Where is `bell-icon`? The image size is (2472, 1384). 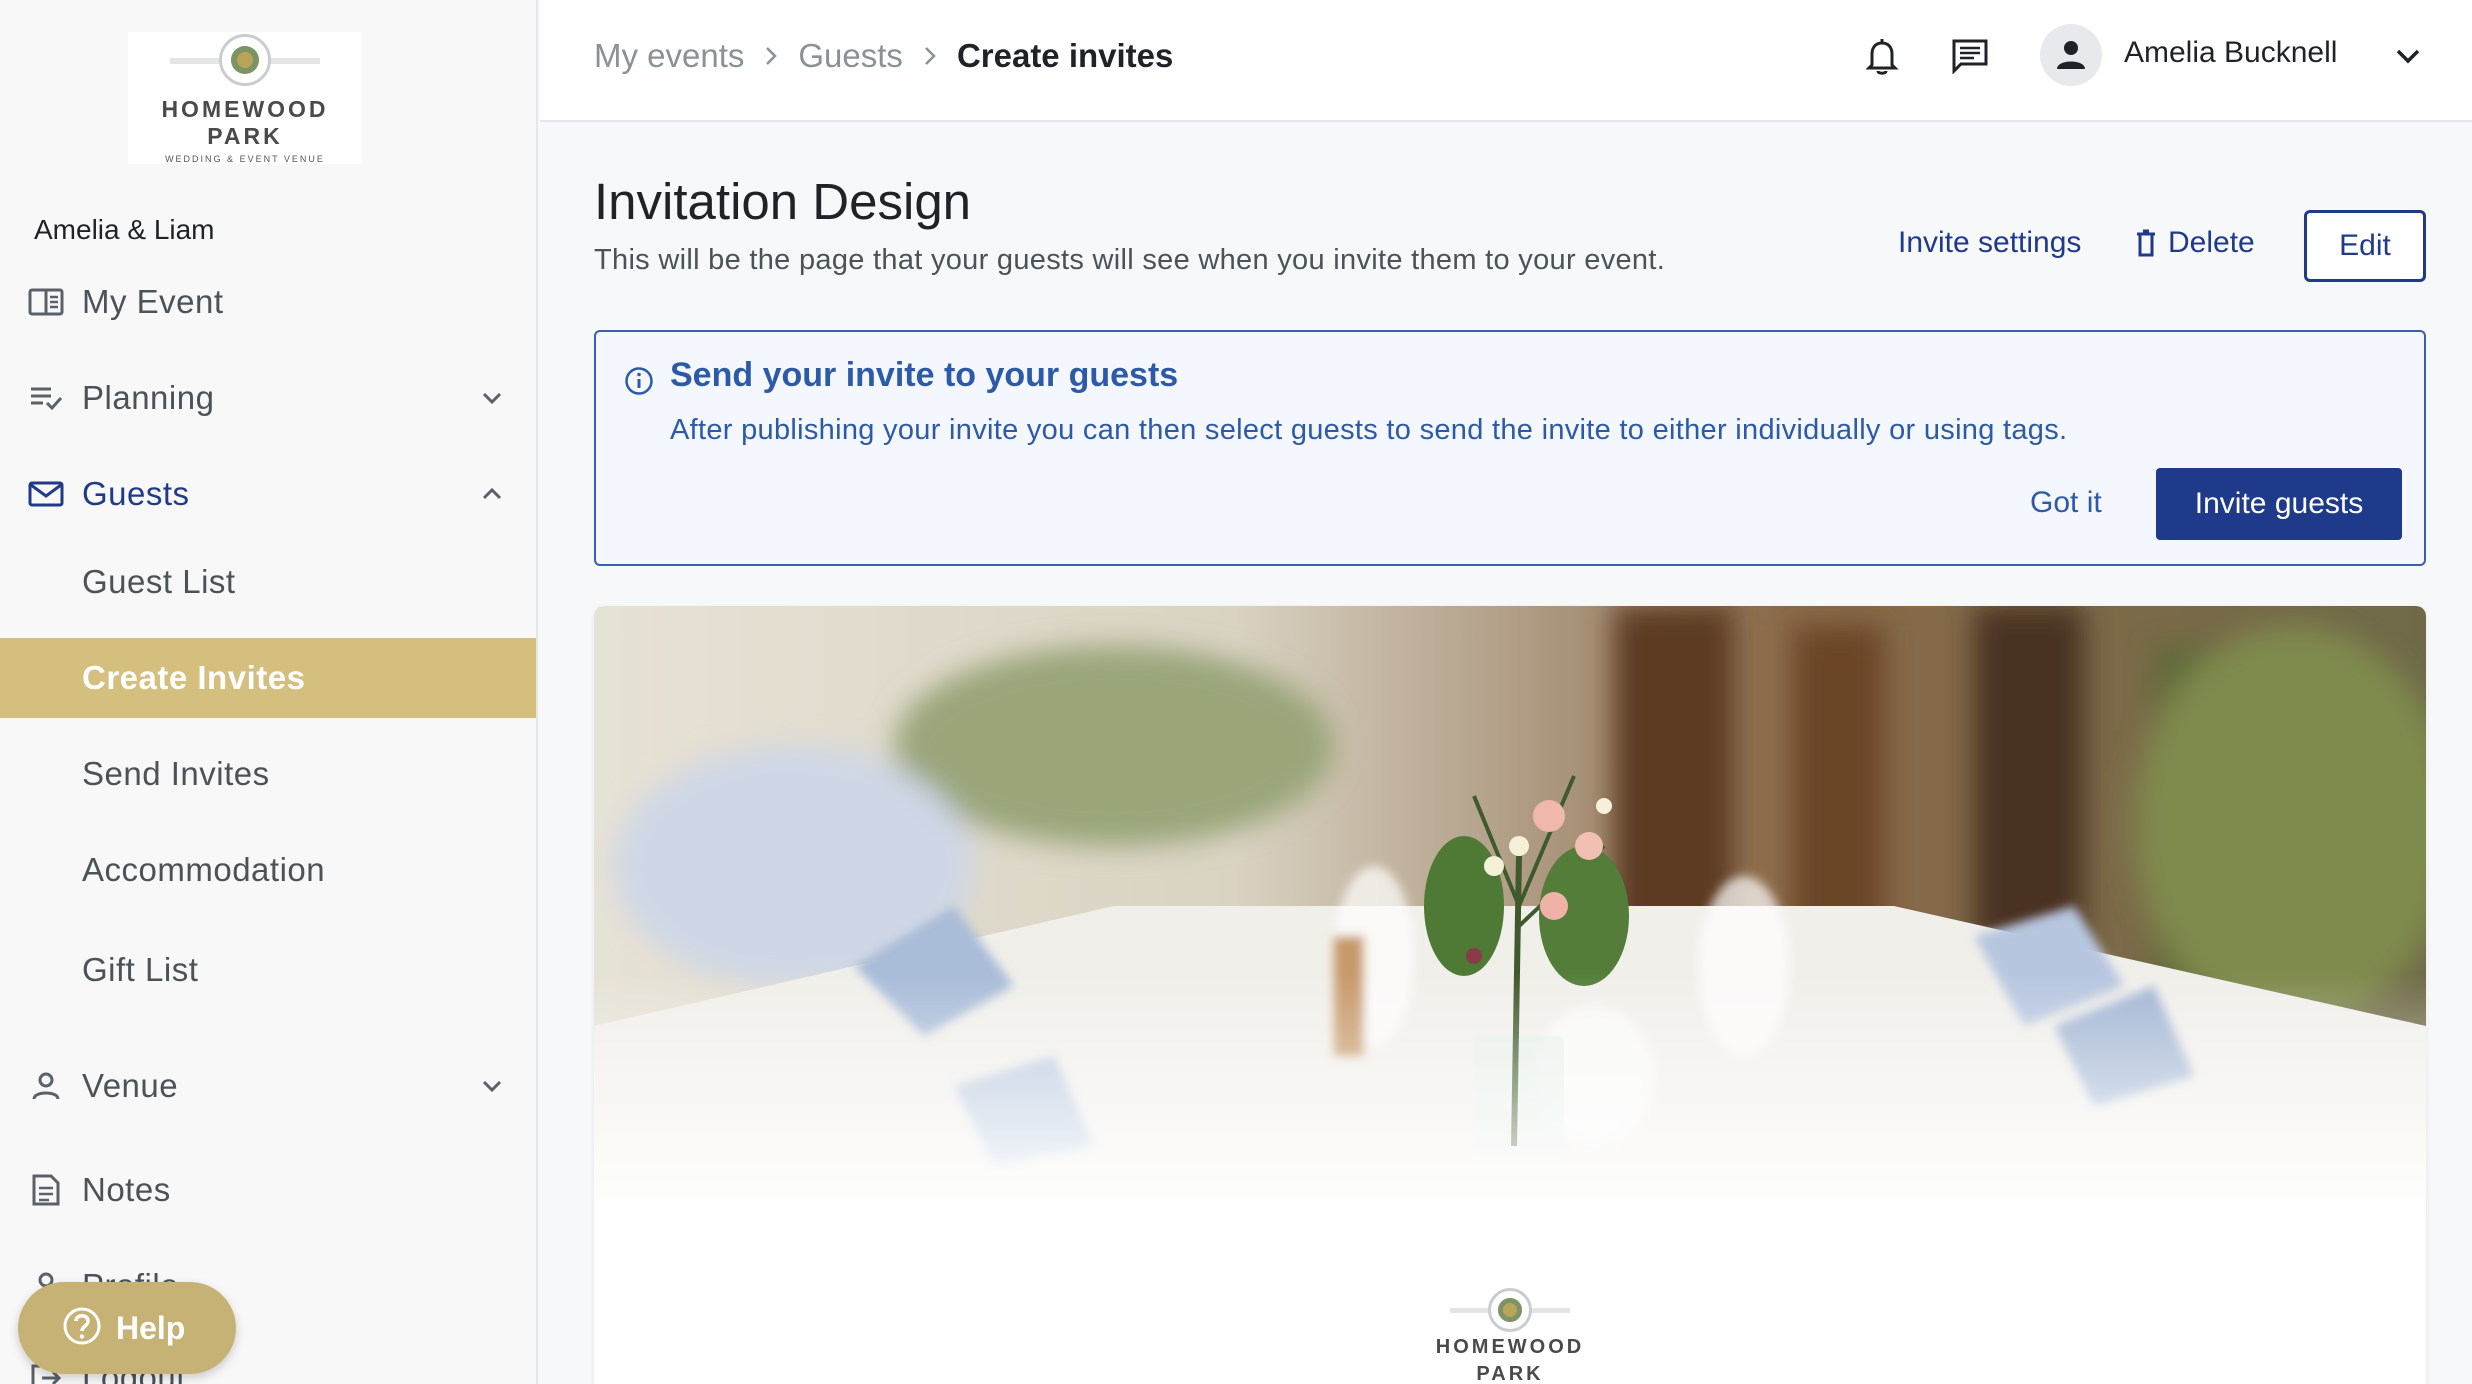
bell-icon is located at coordinates (1882, 56).